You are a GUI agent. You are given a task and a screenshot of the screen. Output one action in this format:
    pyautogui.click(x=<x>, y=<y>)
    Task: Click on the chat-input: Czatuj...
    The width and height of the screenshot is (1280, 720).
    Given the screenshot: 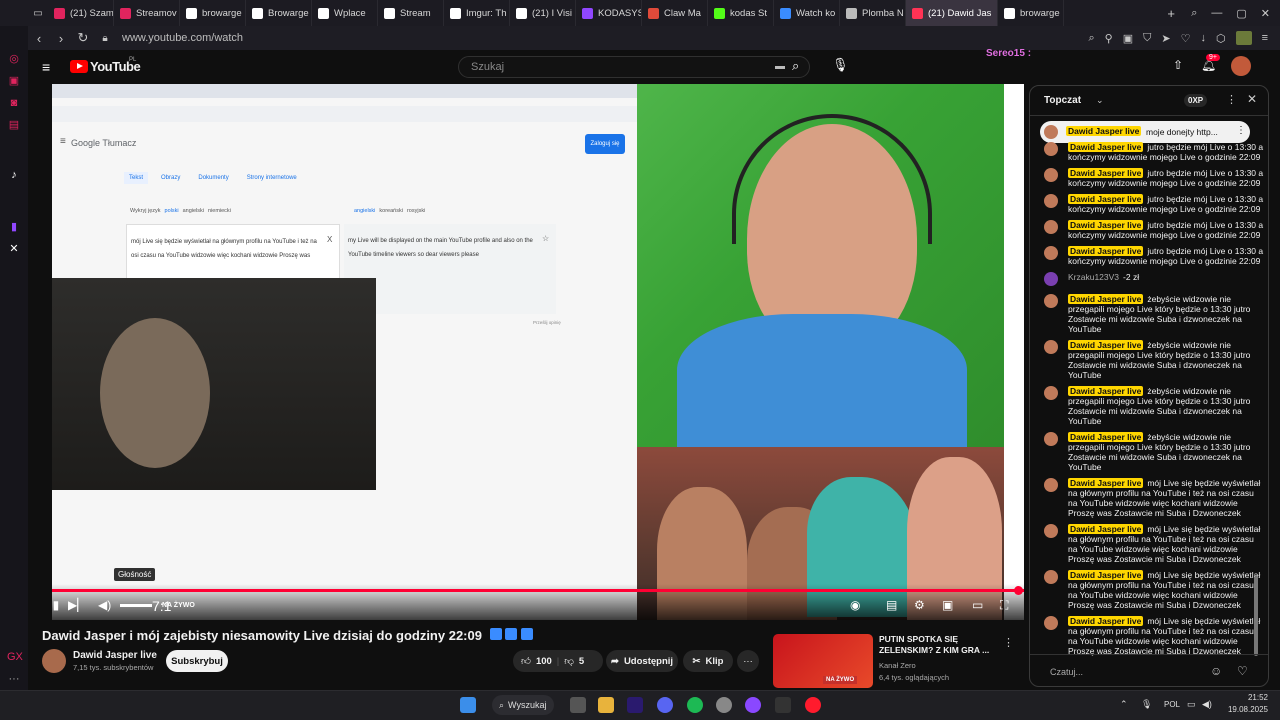 What is the action you would take?
    pyautogui.click(x=1066, y=672)
    